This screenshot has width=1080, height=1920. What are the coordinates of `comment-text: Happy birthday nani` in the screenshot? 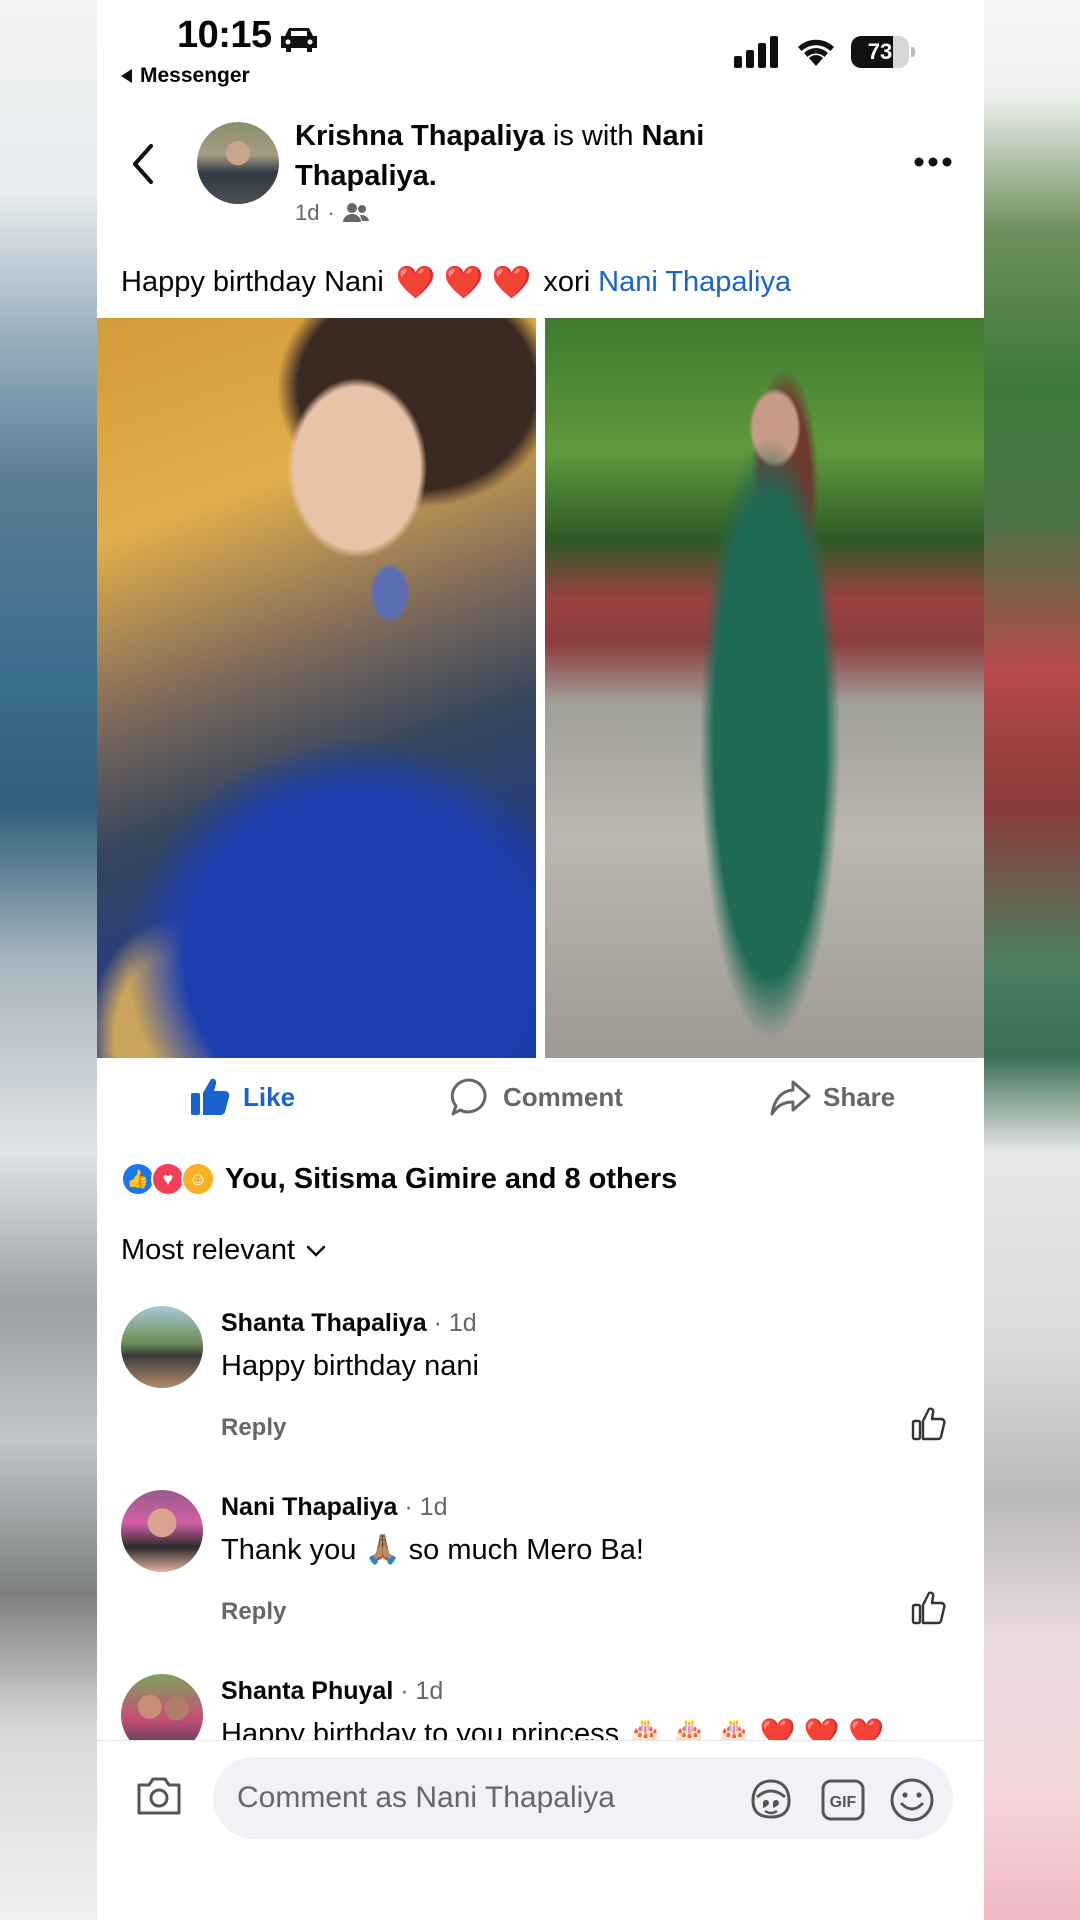 It's located at (350, 1366).